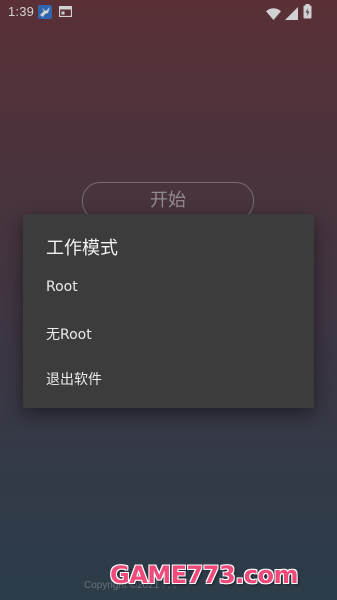 The width and height of the screenshot is (337, 600). What do you see at coordinates (204, 575) in the screenshot?
I see `watermark-logo: GAME773.com` at bounding box center [204, 575].